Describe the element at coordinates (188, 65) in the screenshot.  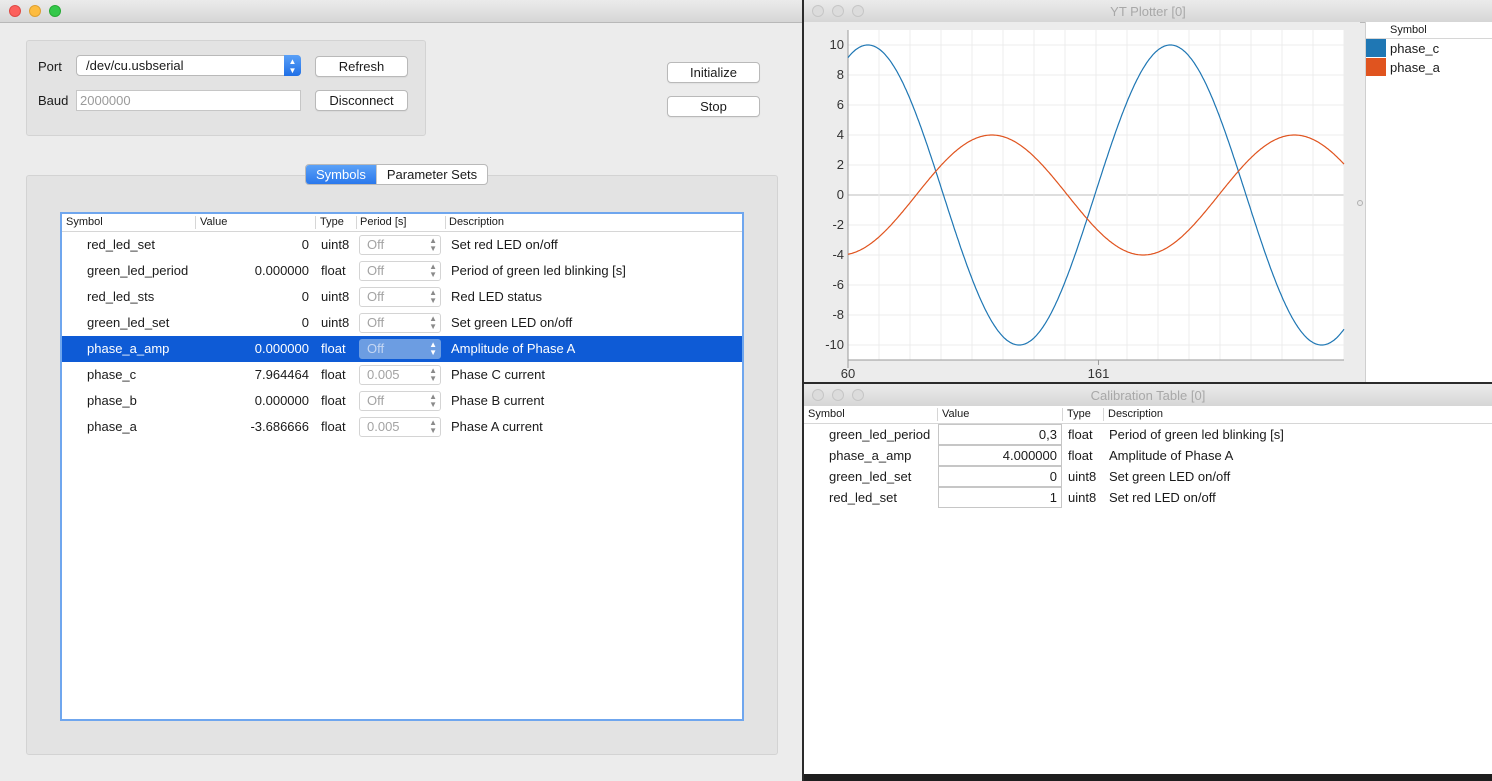
I see `port-select: /dev/cu.usbserial ▲ ▼` at that location.